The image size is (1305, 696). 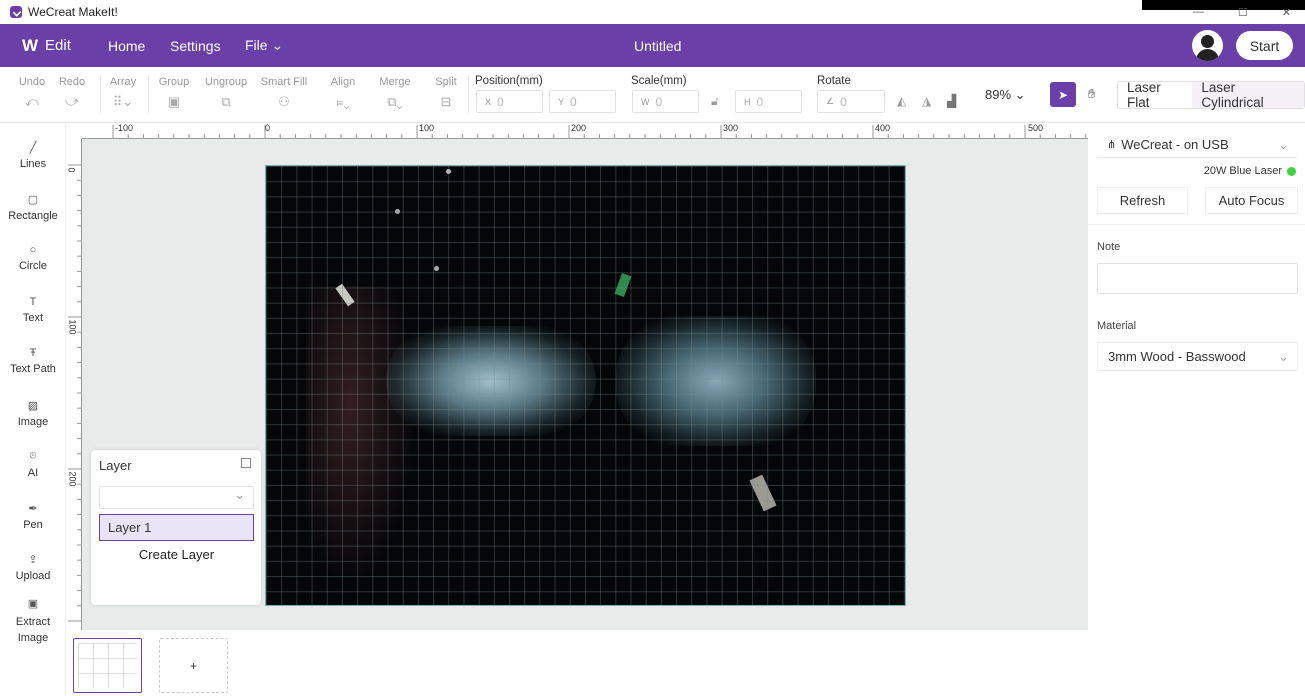 I want to click on brand-logo-icon: W, so click(x=30, y=45).